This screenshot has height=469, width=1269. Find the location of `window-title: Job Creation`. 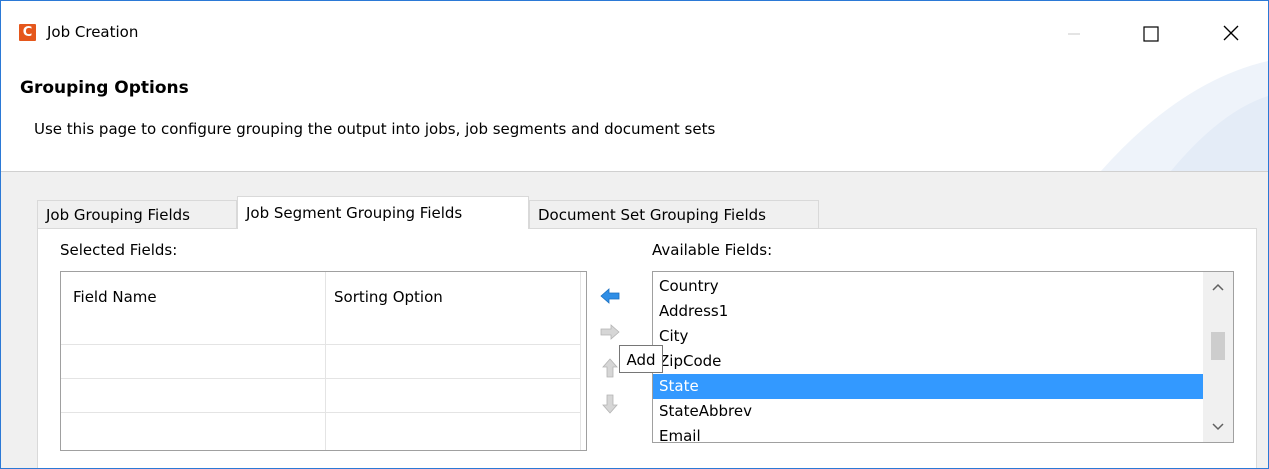

window-title: Job Creation is located at coordinates (93, 32).